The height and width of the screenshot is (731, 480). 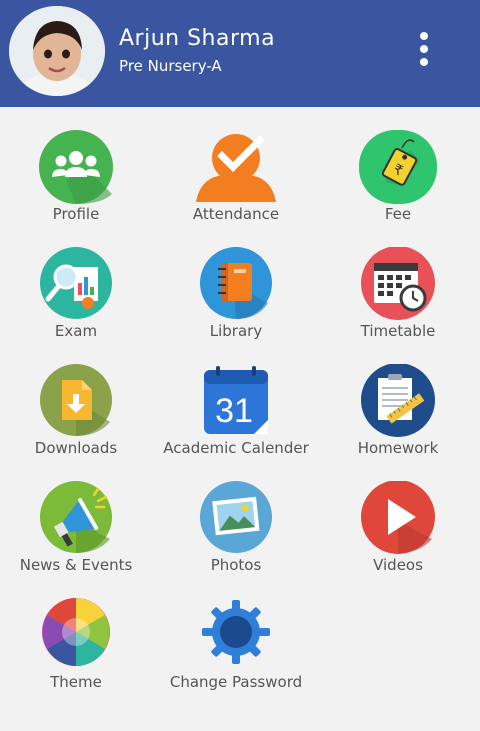 What do you see at coordinates (234, 411) in the screenshot?
I see `svg-text: 31` at bounding box center [234, 411].